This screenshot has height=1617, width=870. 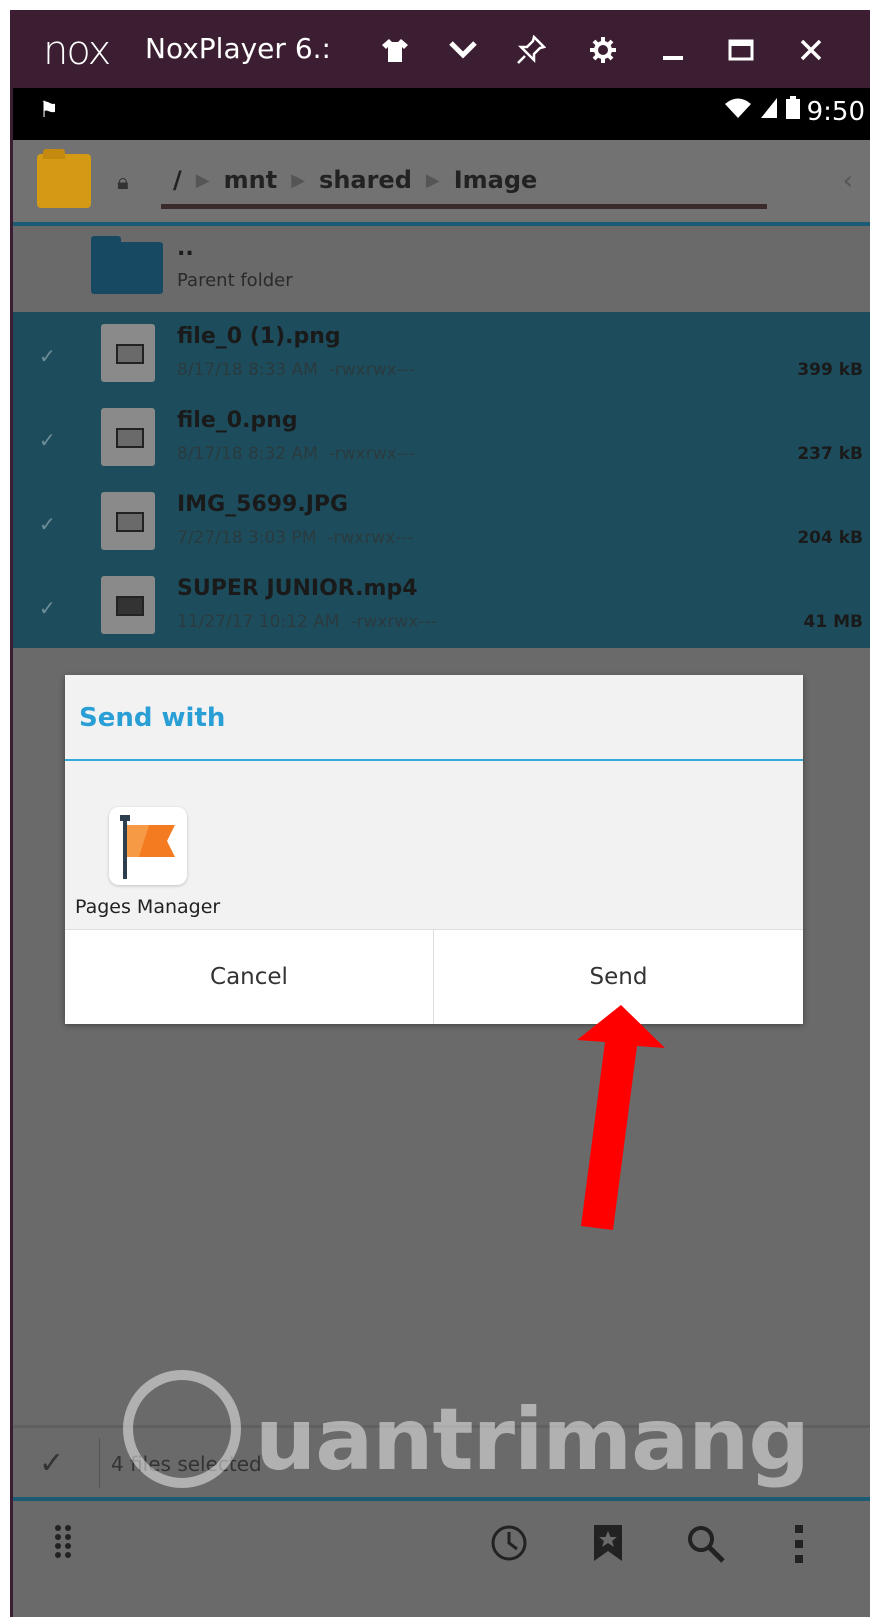 I want to click on title-bar: nox NoxPlayer 6.:, so click(x=441, y=49).